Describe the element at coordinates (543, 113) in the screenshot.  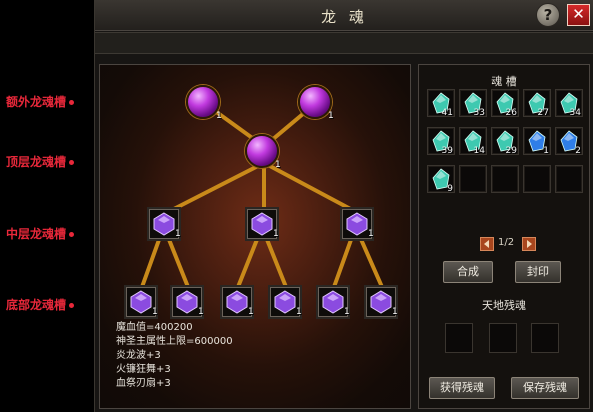
I see `slot-quantity: 27` at that location.